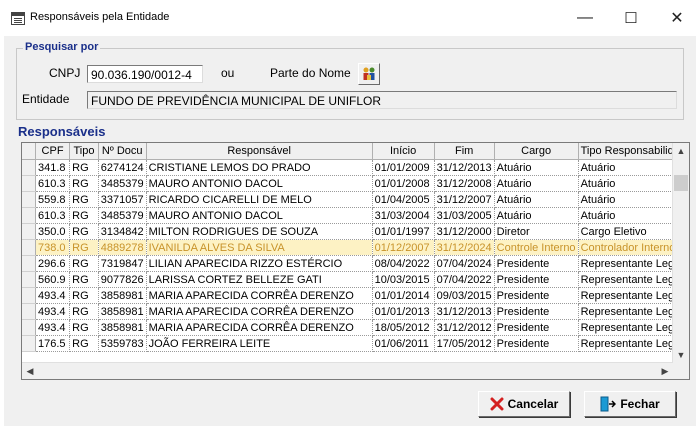  What do you see at coordinates (369, 74) in the screenshot?
I see `search-button` at bounding box center [369, 74].